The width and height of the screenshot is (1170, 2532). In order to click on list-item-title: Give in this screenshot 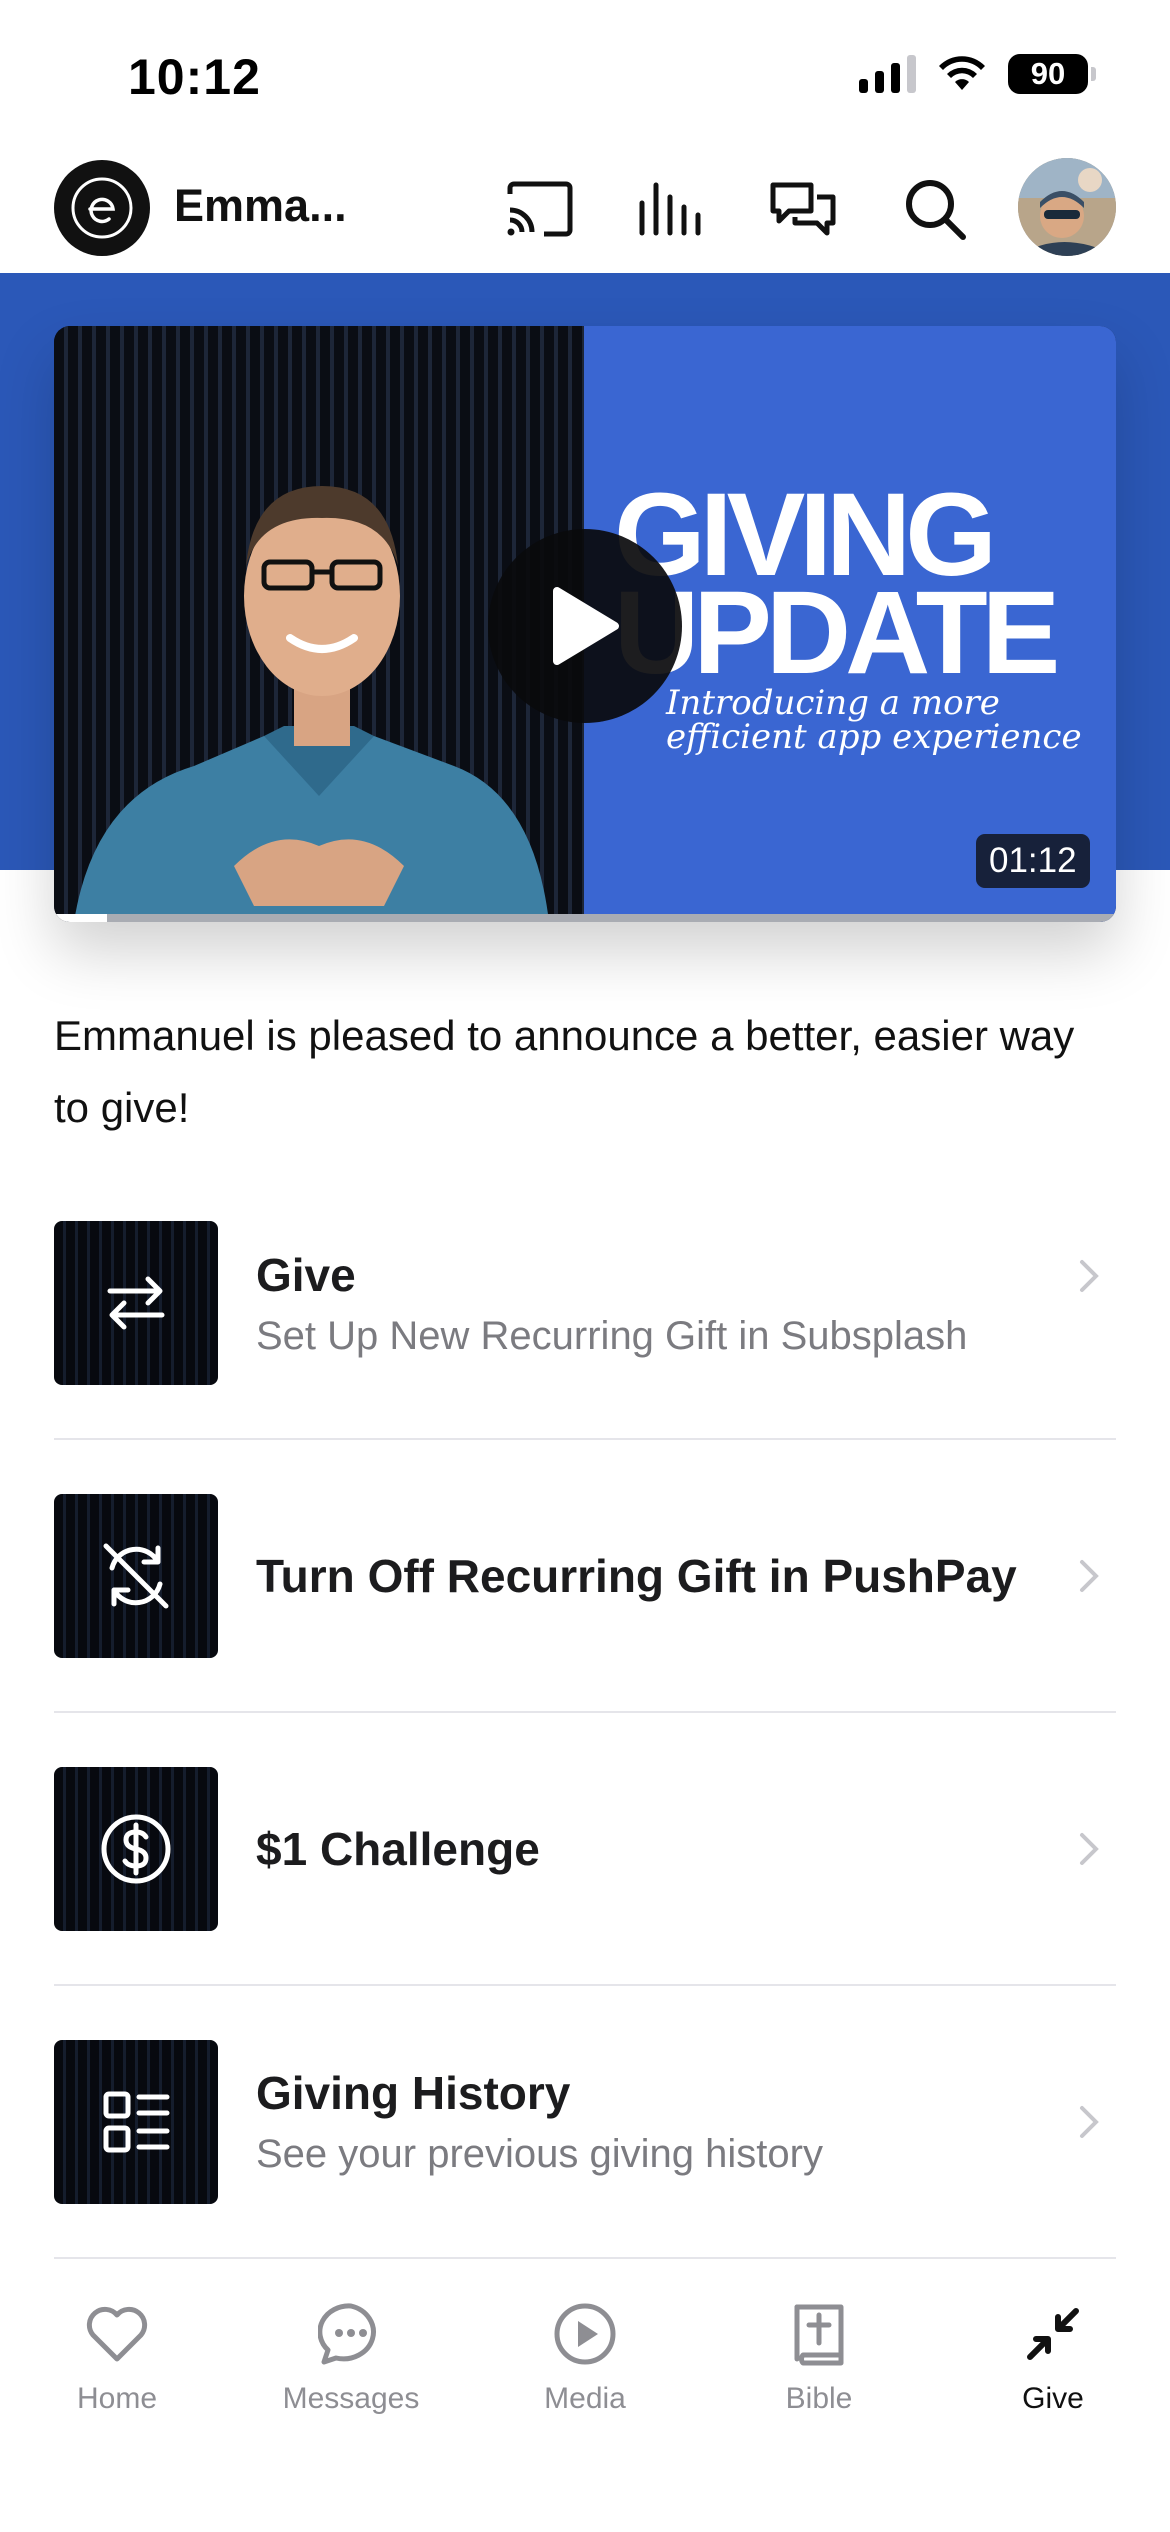, I will do `click(306, 1274)`.